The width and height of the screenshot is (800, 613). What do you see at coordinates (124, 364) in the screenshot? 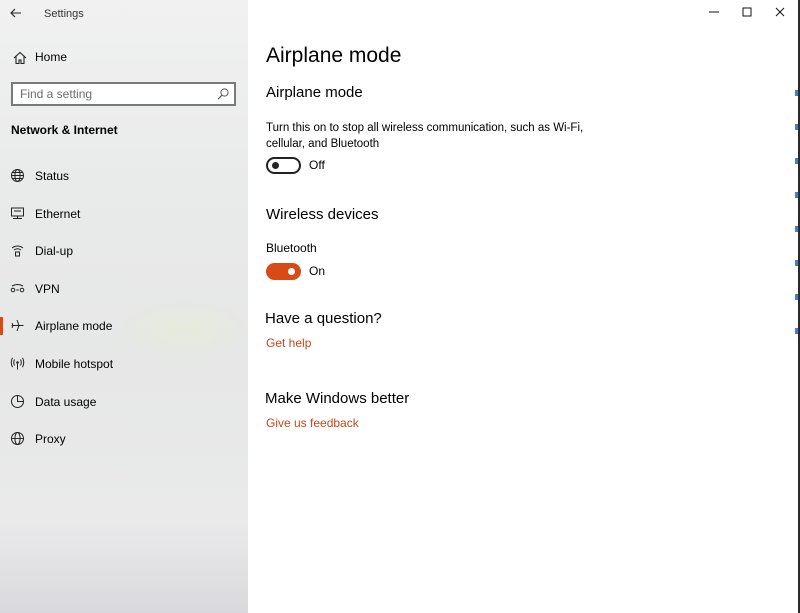
I see `sidebar-item-mobile-hotspot: Mobile hotspot` at bounding box center [124, 364].